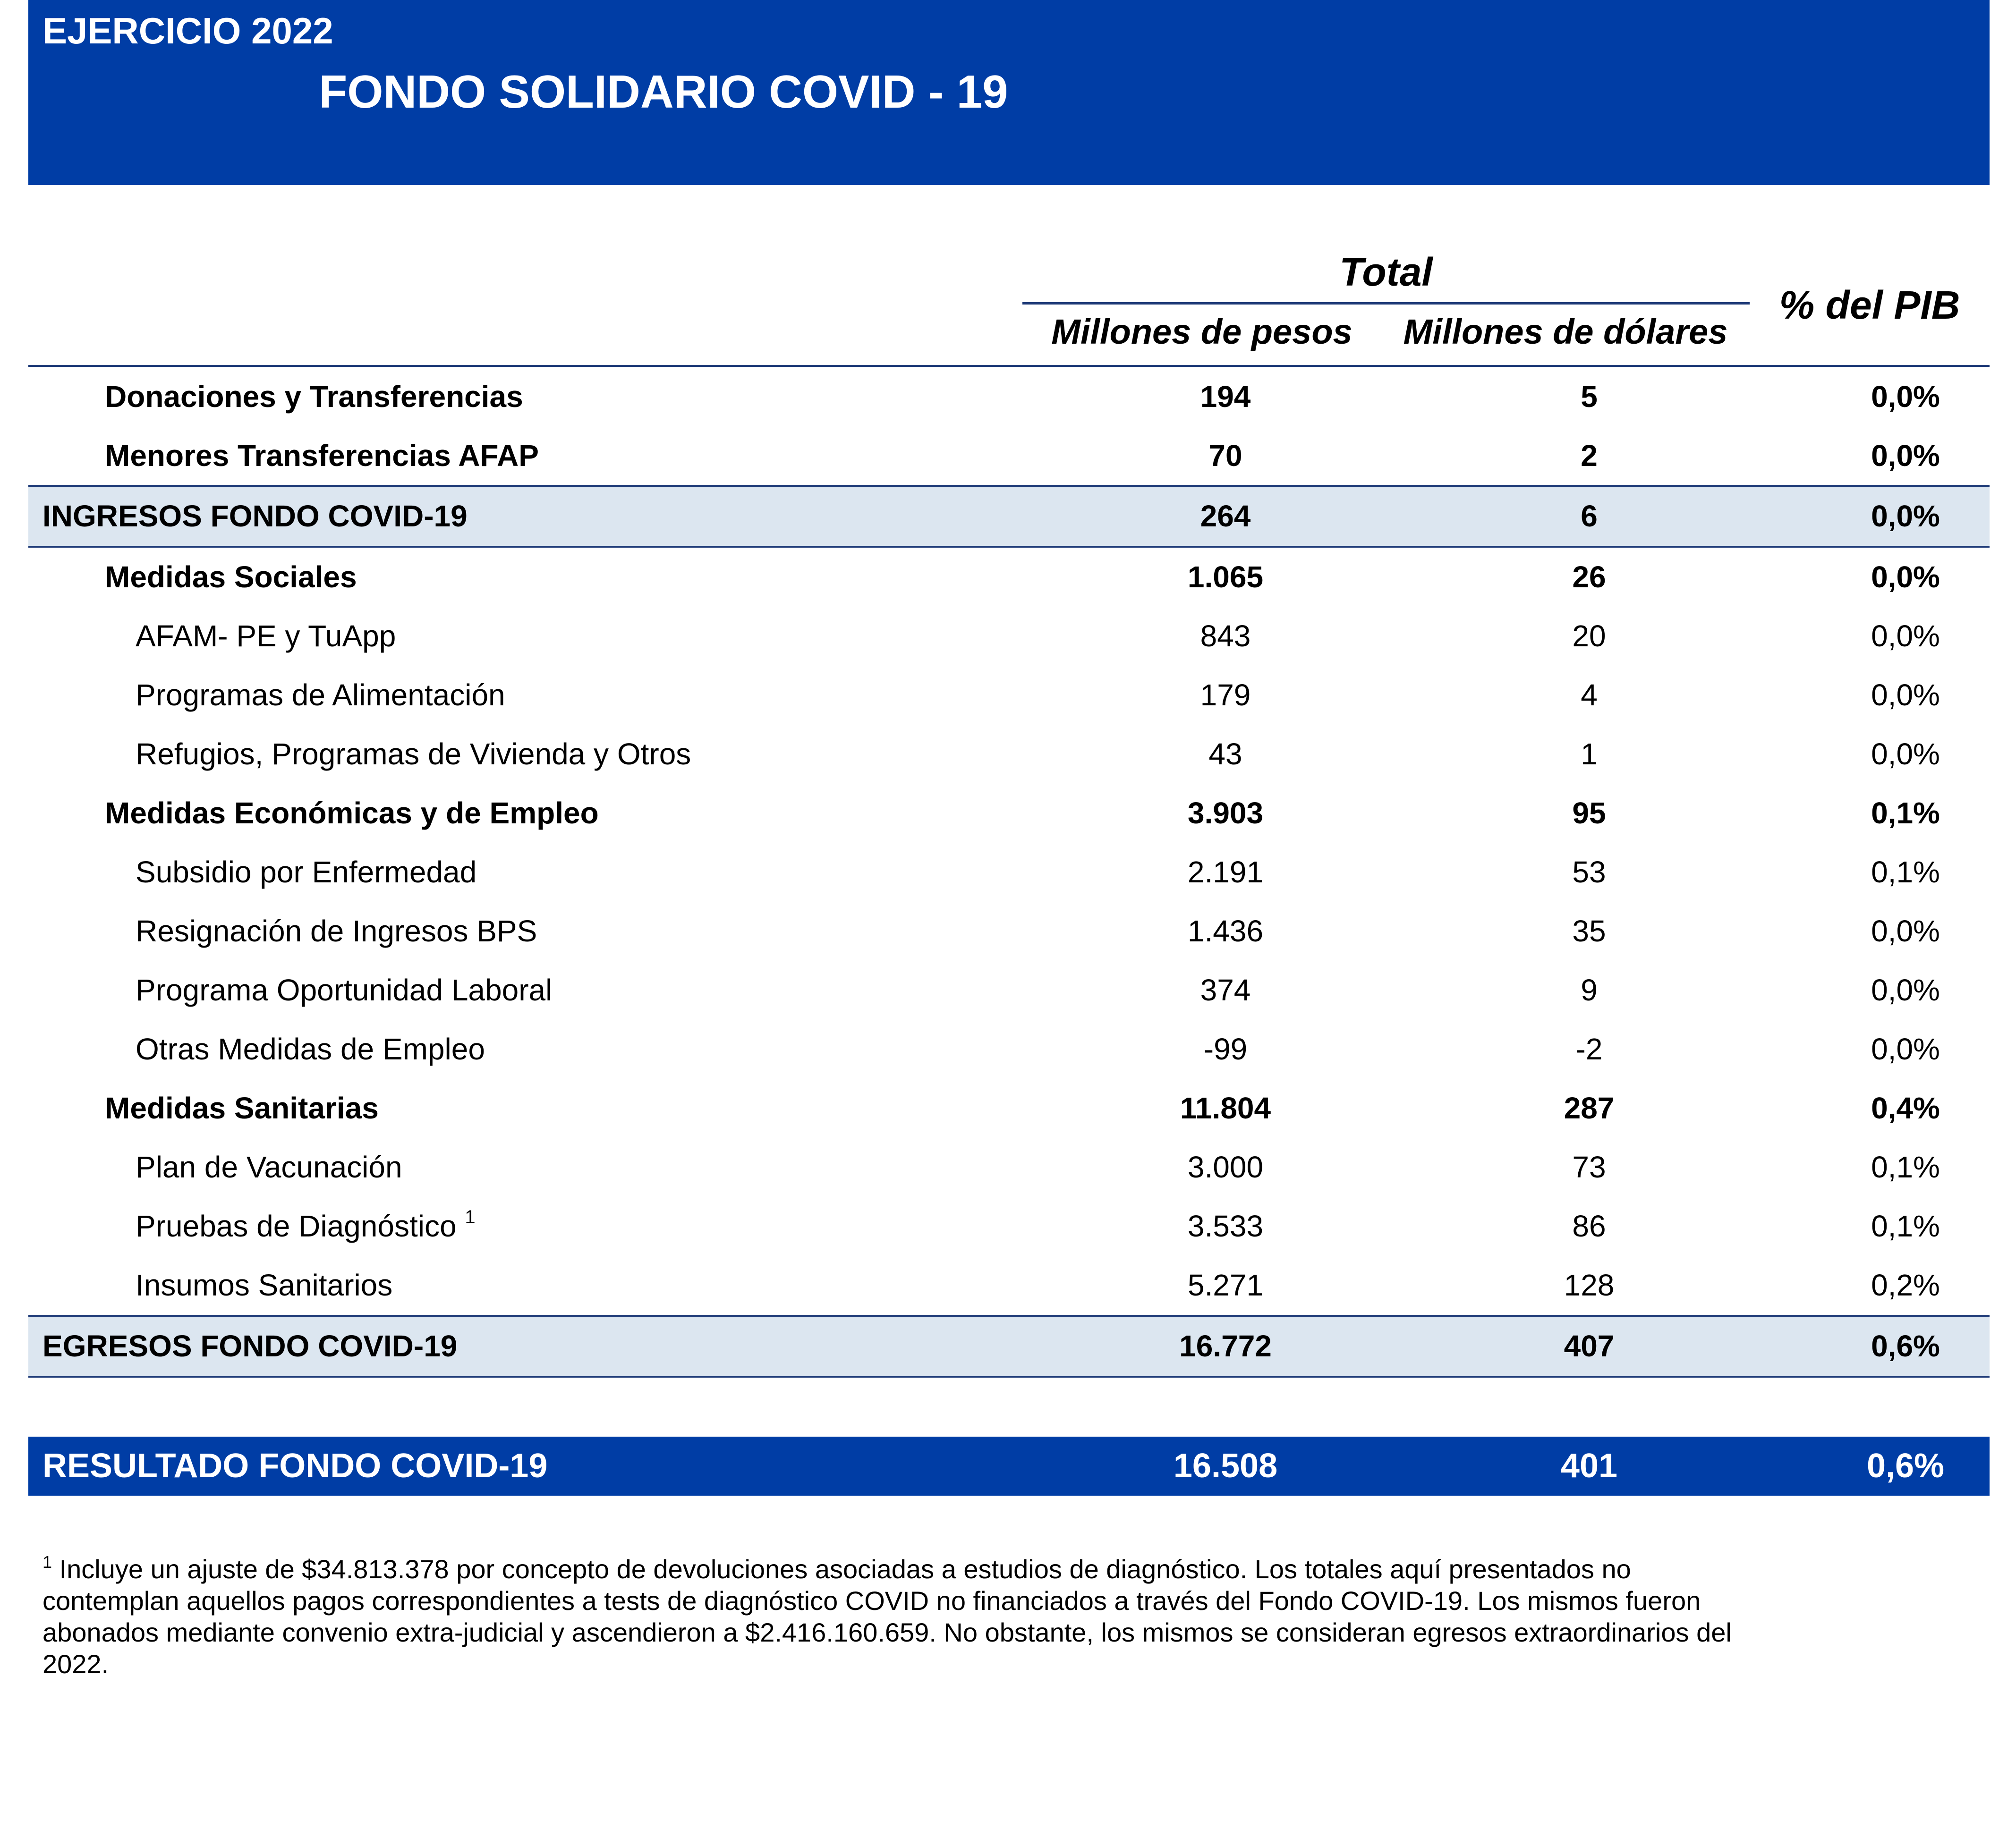 The height and width of the screenshot is (1837, 2016). Describe the element at coordinates (264, 1285) in the screenshot. I see `row-label: Insumos Sanitarios` at that location.